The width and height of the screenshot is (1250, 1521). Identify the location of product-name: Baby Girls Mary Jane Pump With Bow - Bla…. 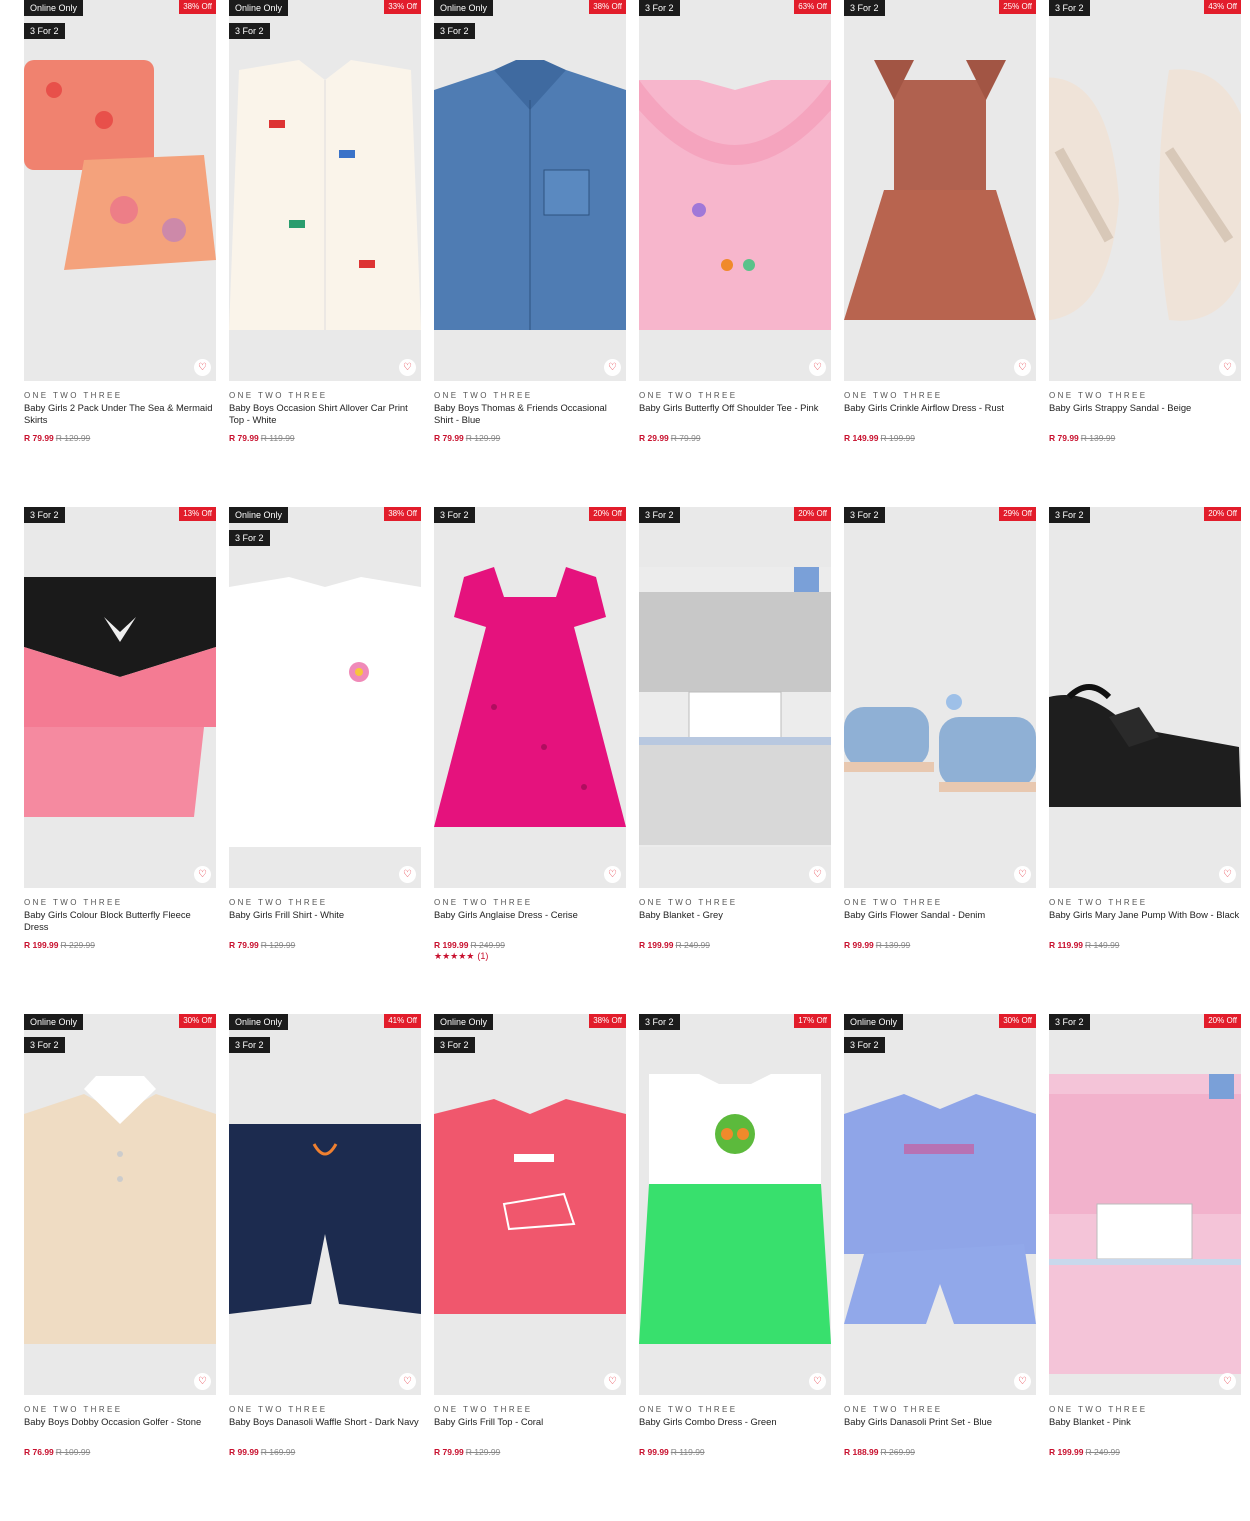
(1145, 921).